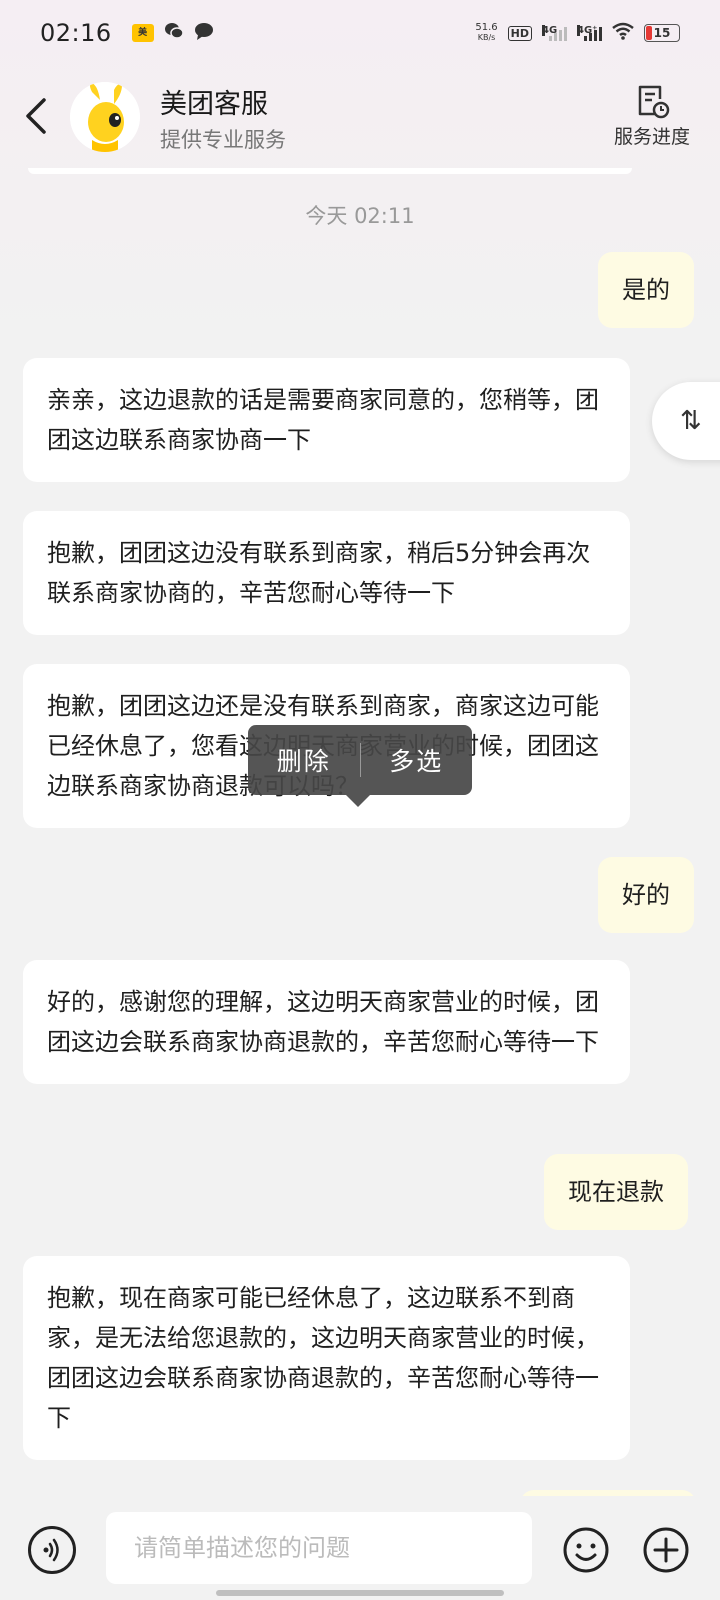 The image size is (720, 1600). What do you see at coordinates (330, 171) in the screenshot?
I see `header-card-edge` at bounding box center [330, 171].